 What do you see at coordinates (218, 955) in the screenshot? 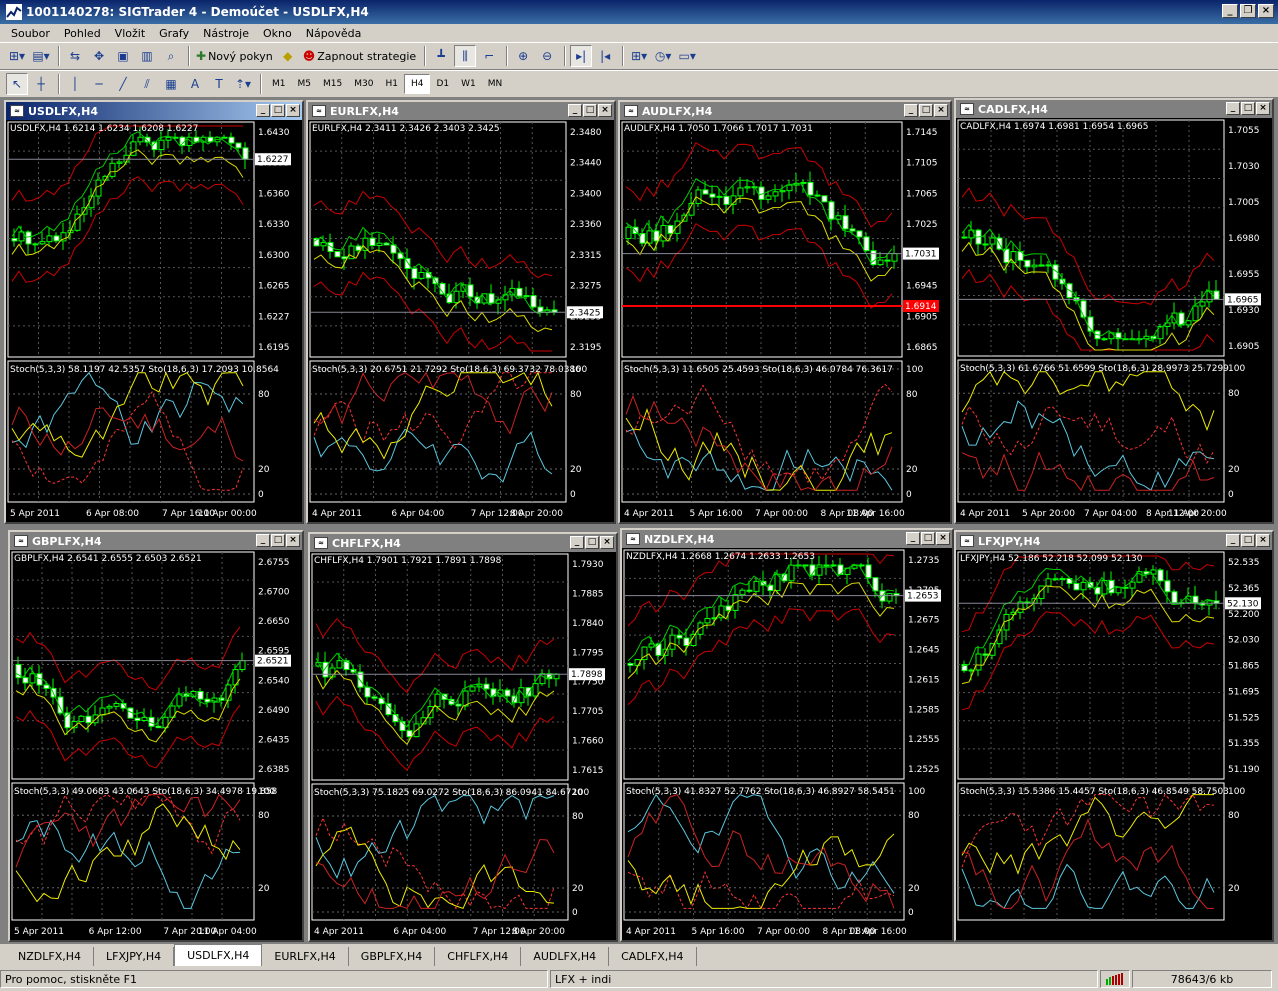
I see `tab-usdlfx-h4: USDLFX,H4` at bounding box center [218, 955].